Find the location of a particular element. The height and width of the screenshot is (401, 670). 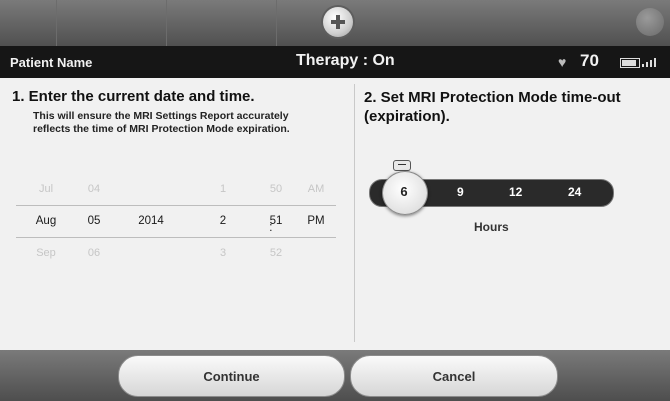

timeout-option-12: 12 is located at coordinates (515, 192).